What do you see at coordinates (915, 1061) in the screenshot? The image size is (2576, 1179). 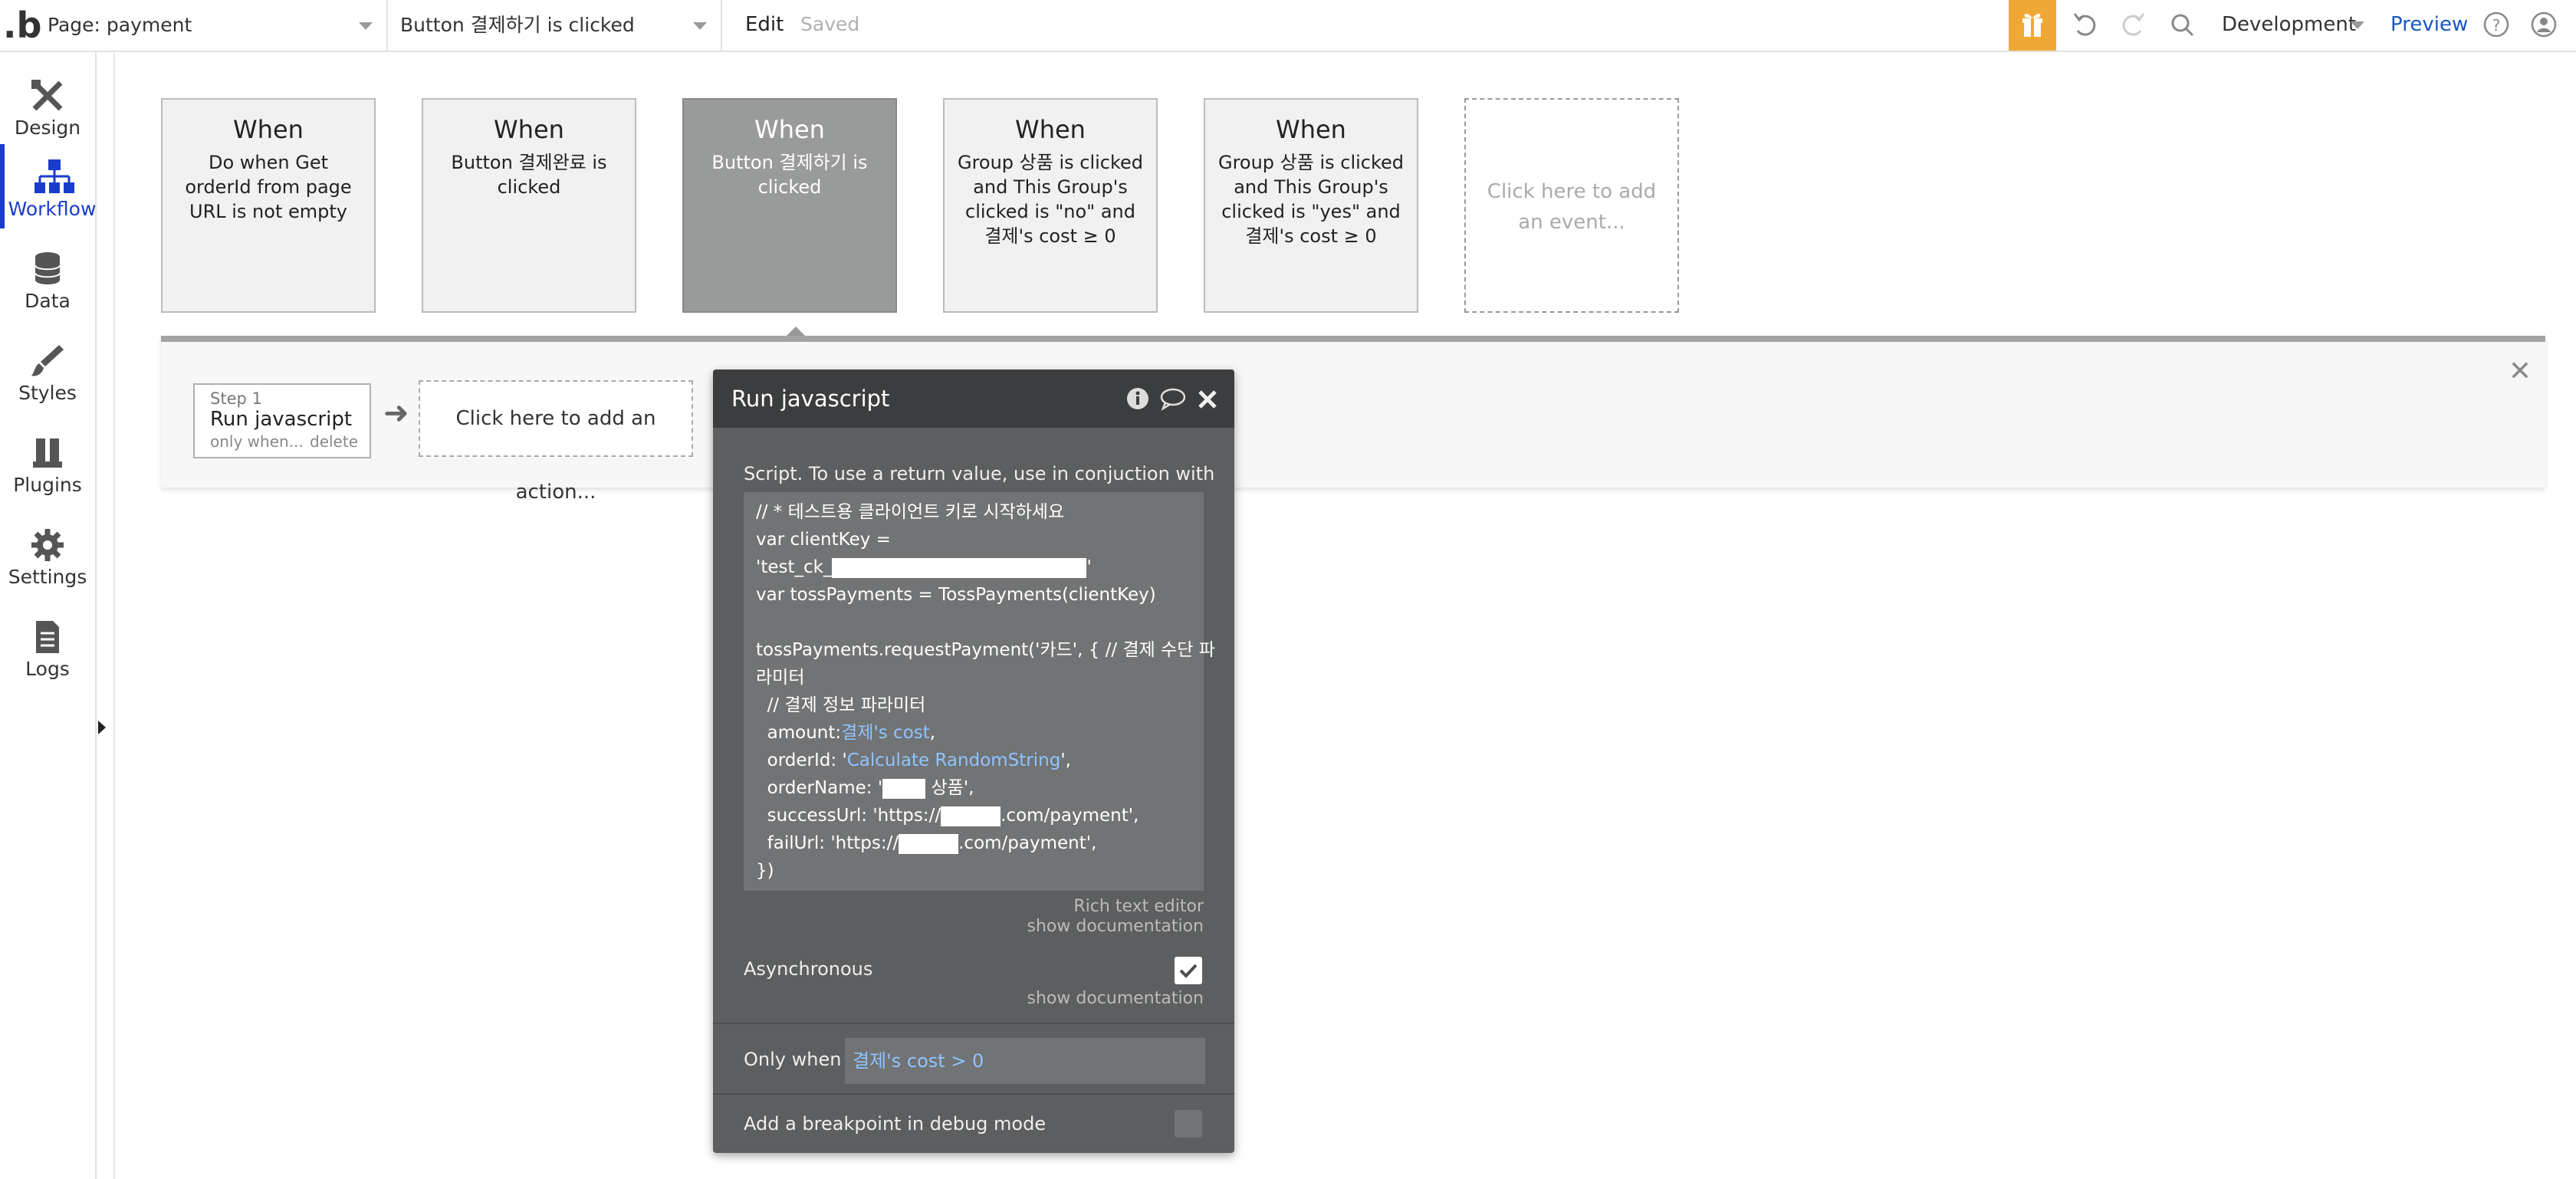 I see `condition-expression: 결제's cost > 0` at bounding box center [915, 1061].